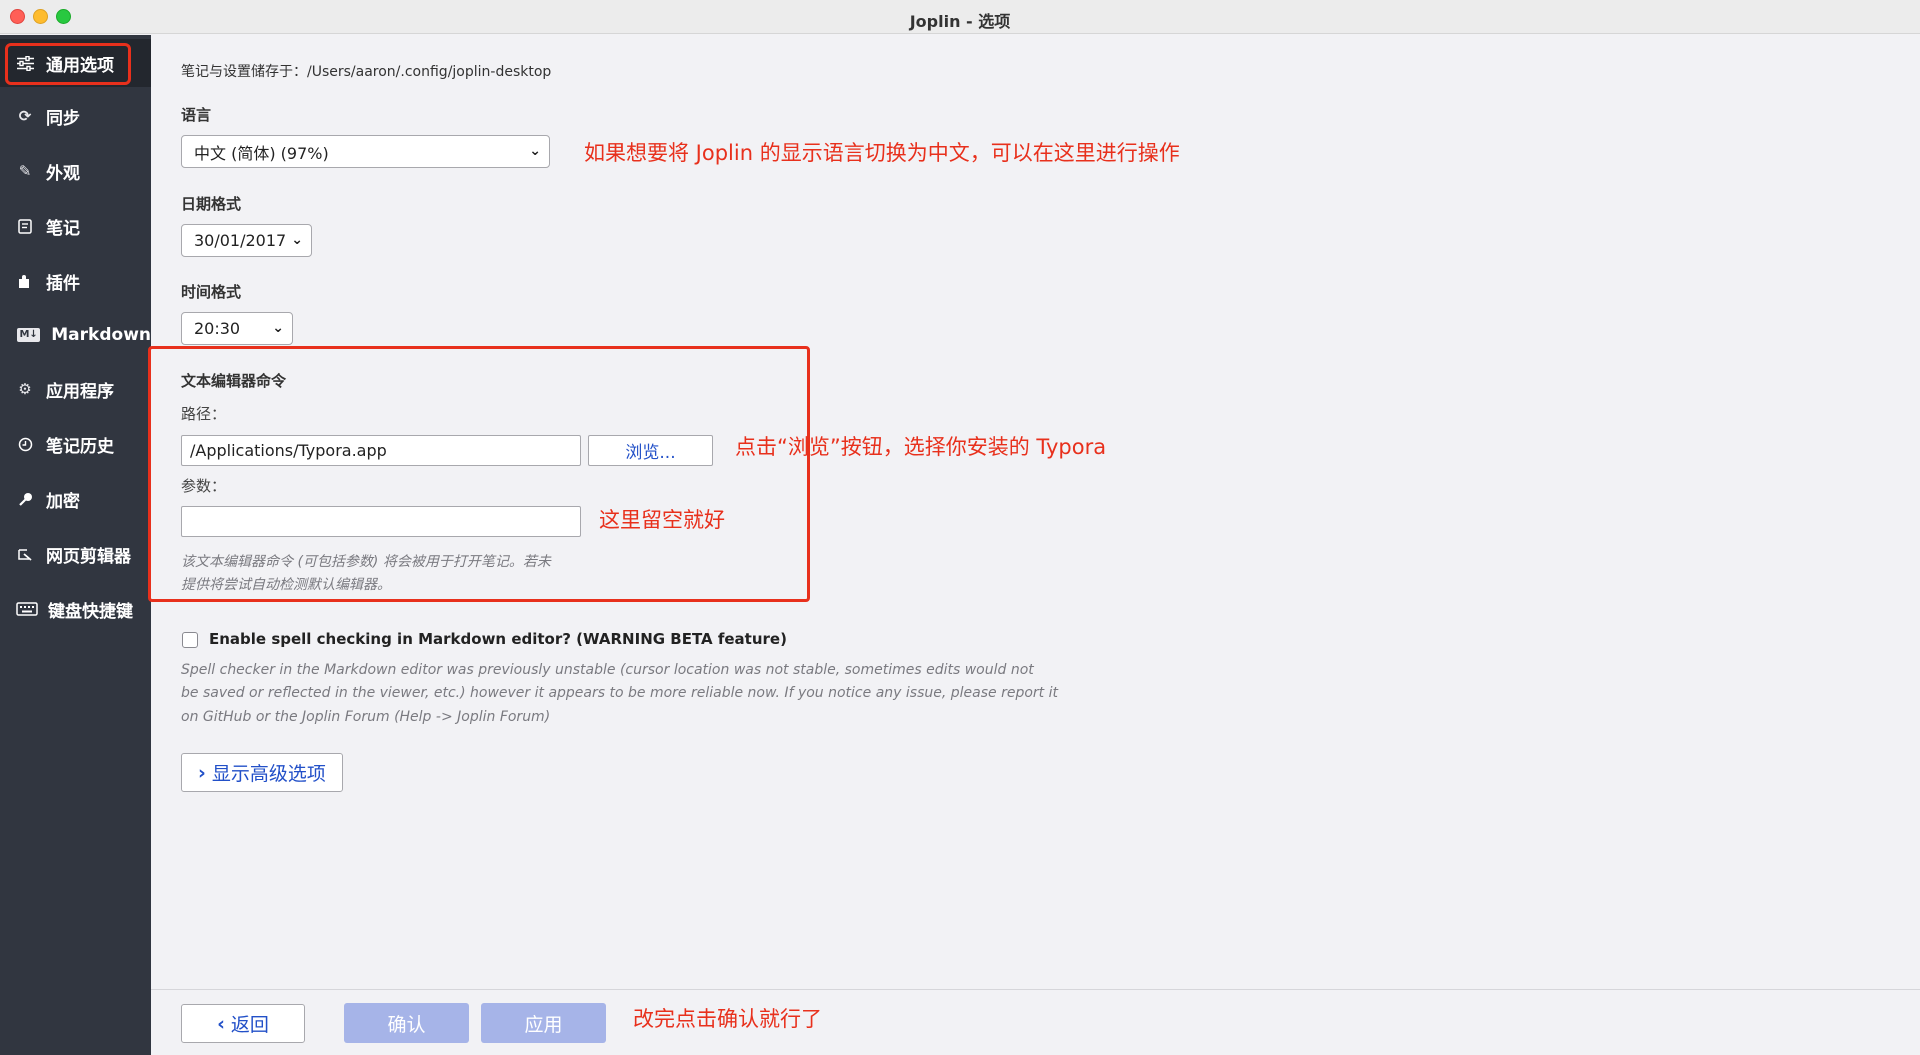 Image resolution: width=1920 pixels, height=1055 pixels. Describe the element at coordinates (234, 381) in the screenshot. I see `editor-section-label: 文本编辑器命令` at that location.